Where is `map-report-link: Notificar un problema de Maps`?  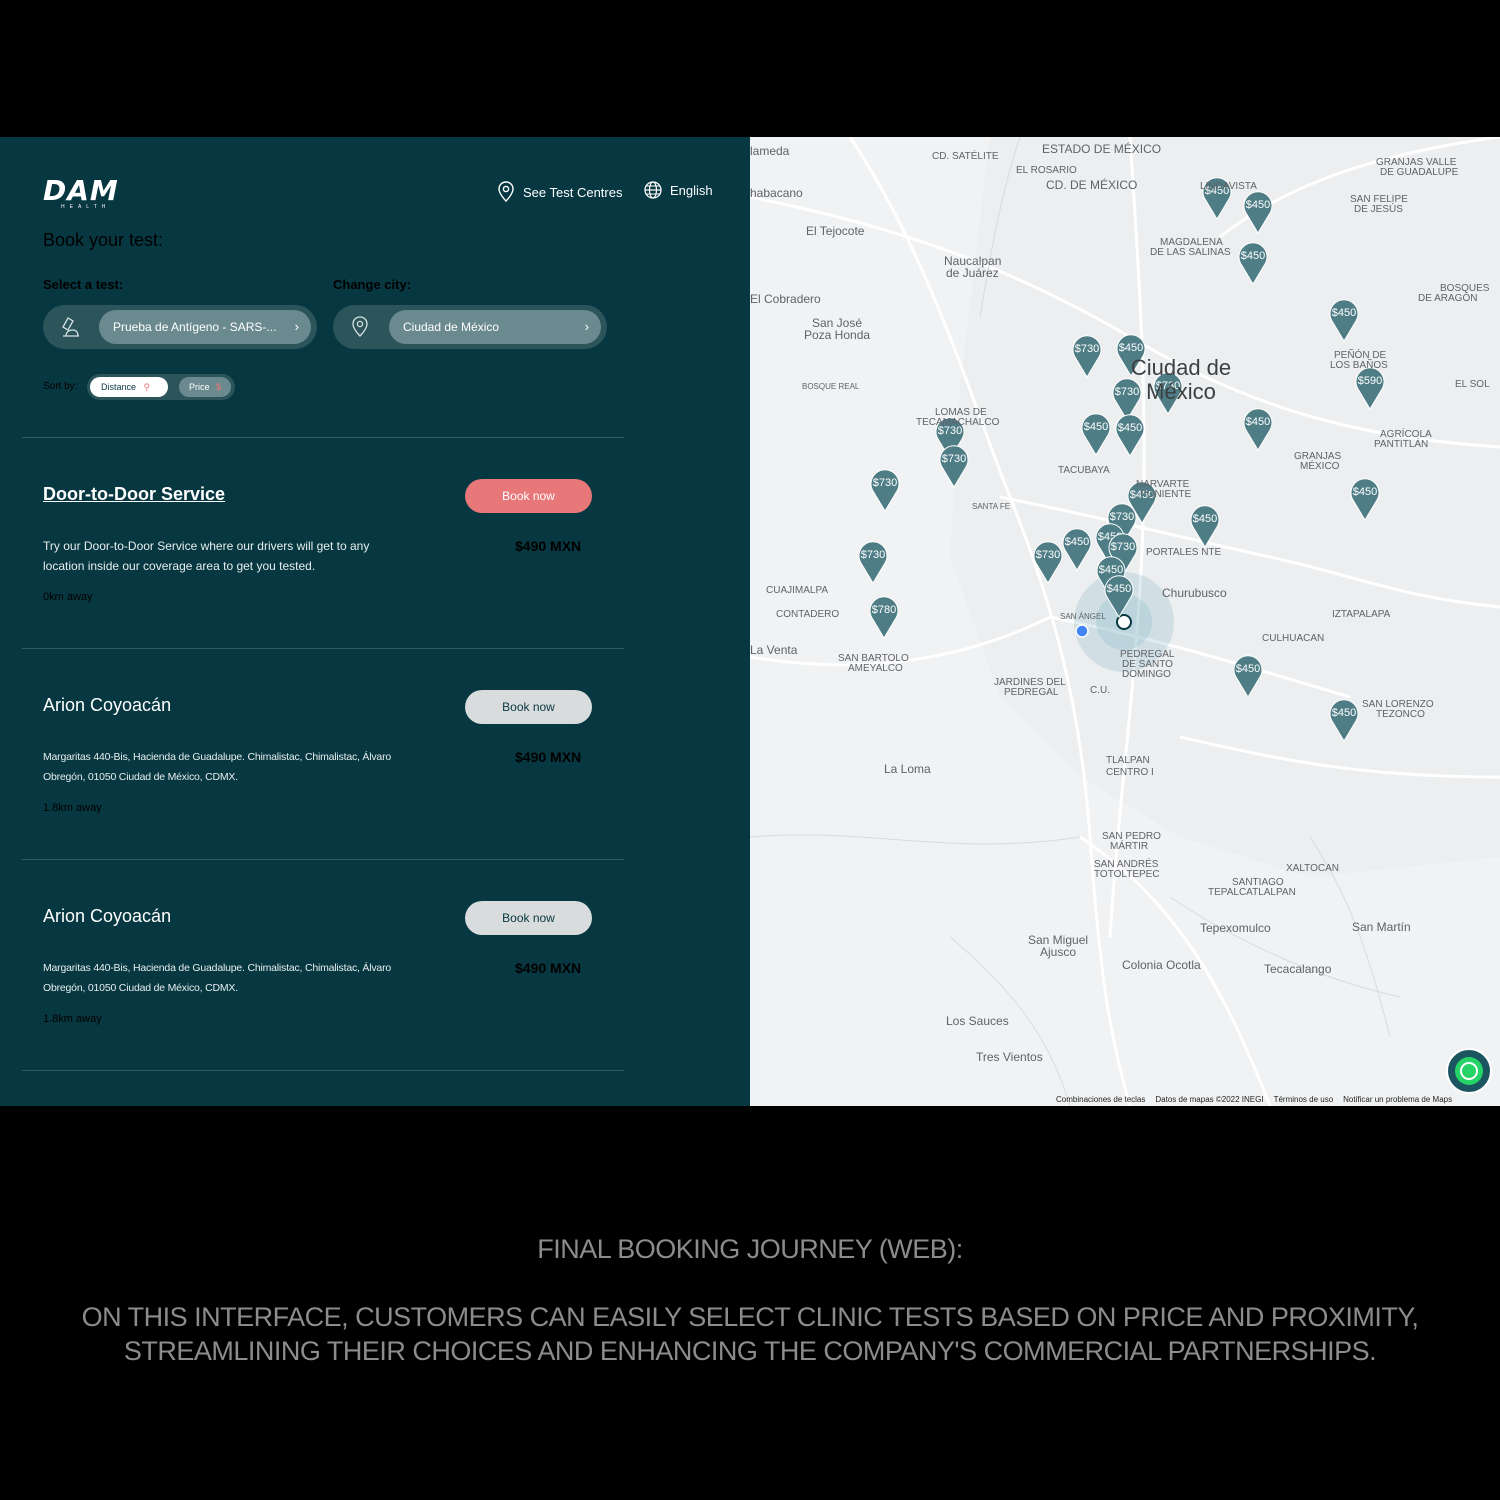 map-report-link: Notificar un problema de Maps is located at coordinates (1397, 1100).